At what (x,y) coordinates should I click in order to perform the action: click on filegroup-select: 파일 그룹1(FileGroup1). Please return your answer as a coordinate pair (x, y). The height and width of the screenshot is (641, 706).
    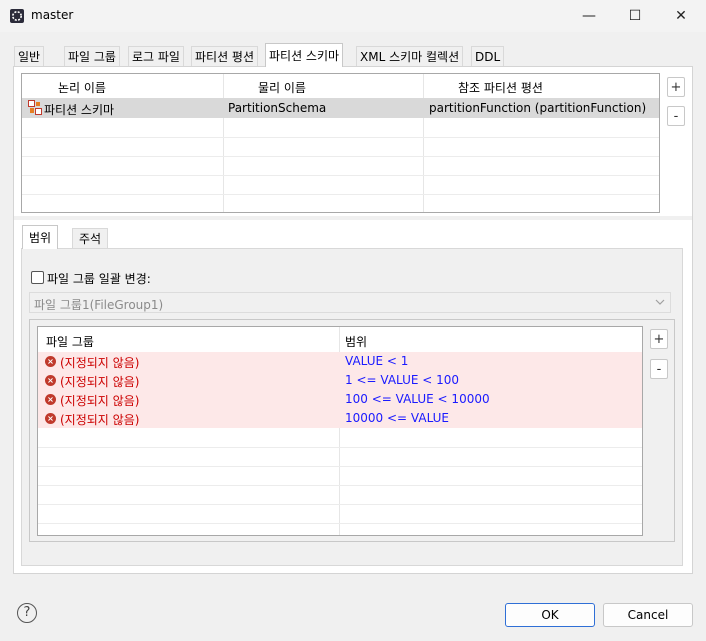
    Looking at the image, I should click on (350, 302).